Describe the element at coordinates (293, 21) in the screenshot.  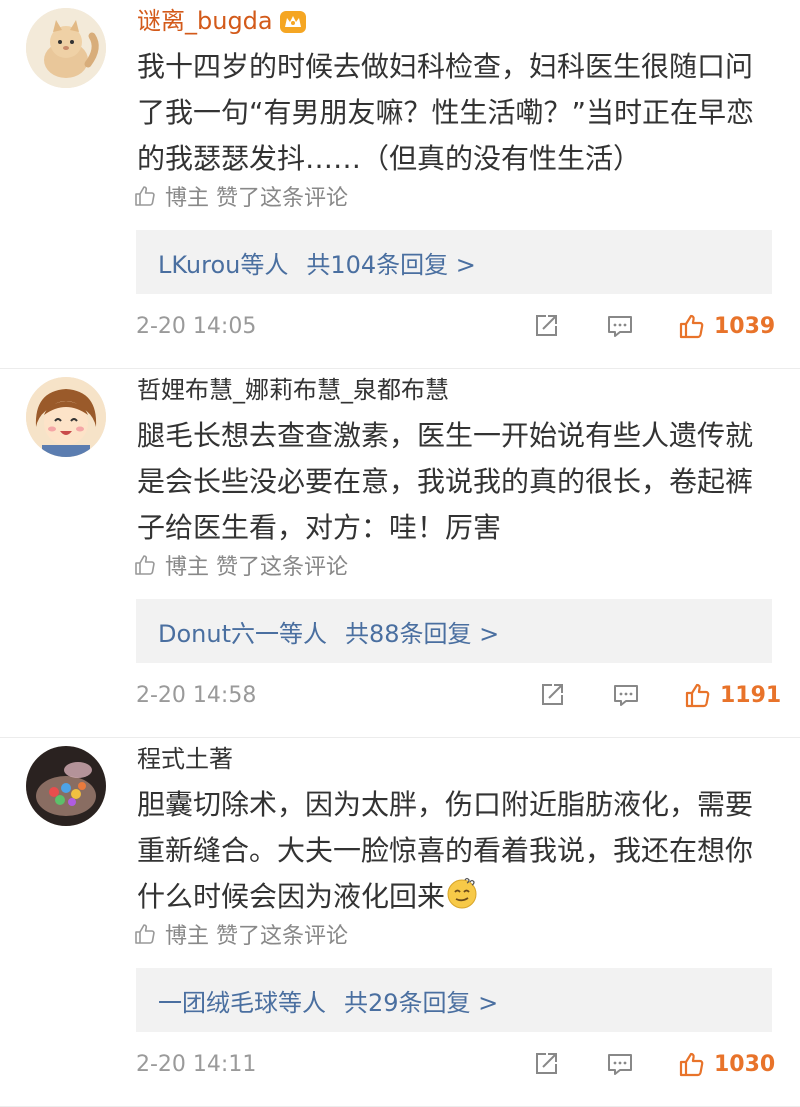
I see `crown-icon` at that location.